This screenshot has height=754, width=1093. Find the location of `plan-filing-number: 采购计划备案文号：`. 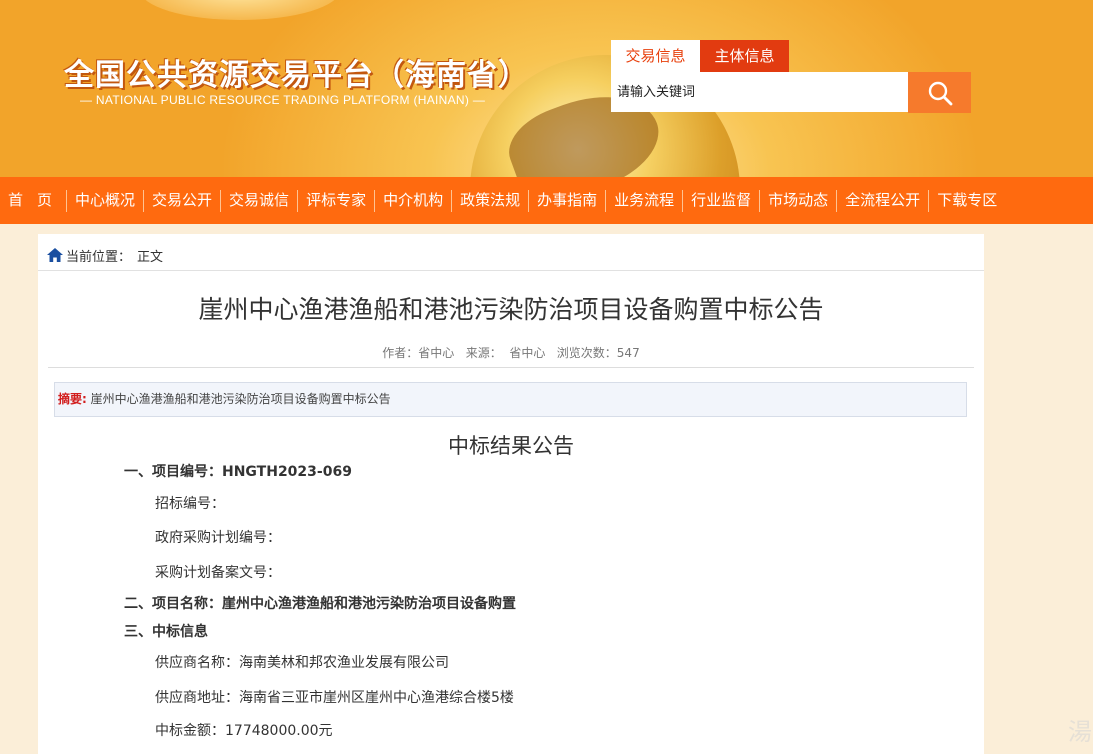

plan-filing-number: 采购计划备案文号： is located at coordinates (218, 573).